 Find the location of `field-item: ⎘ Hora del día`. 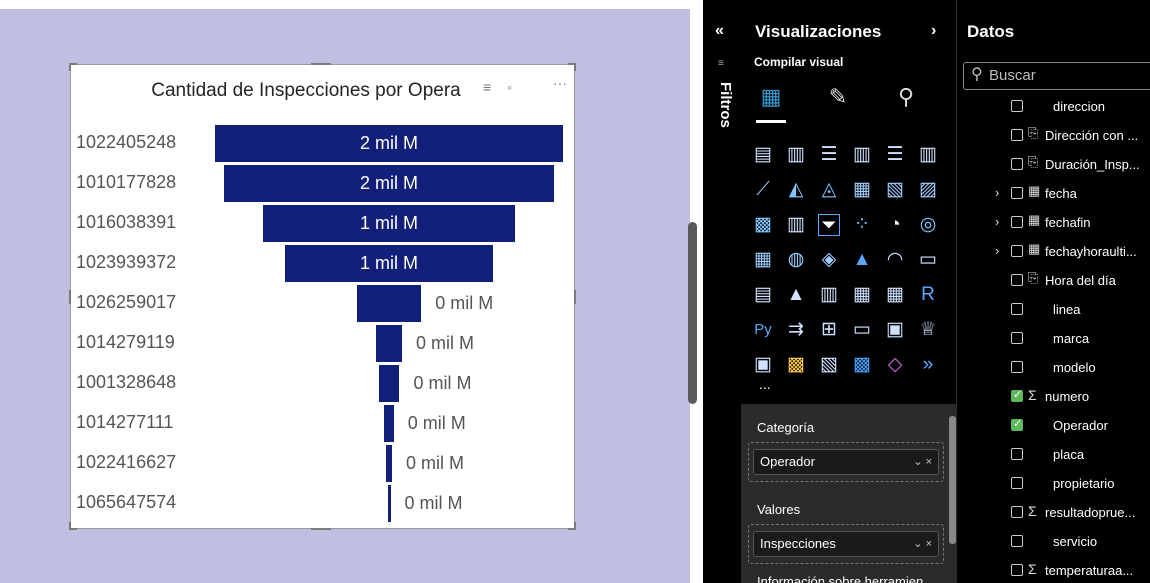

field-item: ⎘ Hora del día is located at coordinates (1053, 280).